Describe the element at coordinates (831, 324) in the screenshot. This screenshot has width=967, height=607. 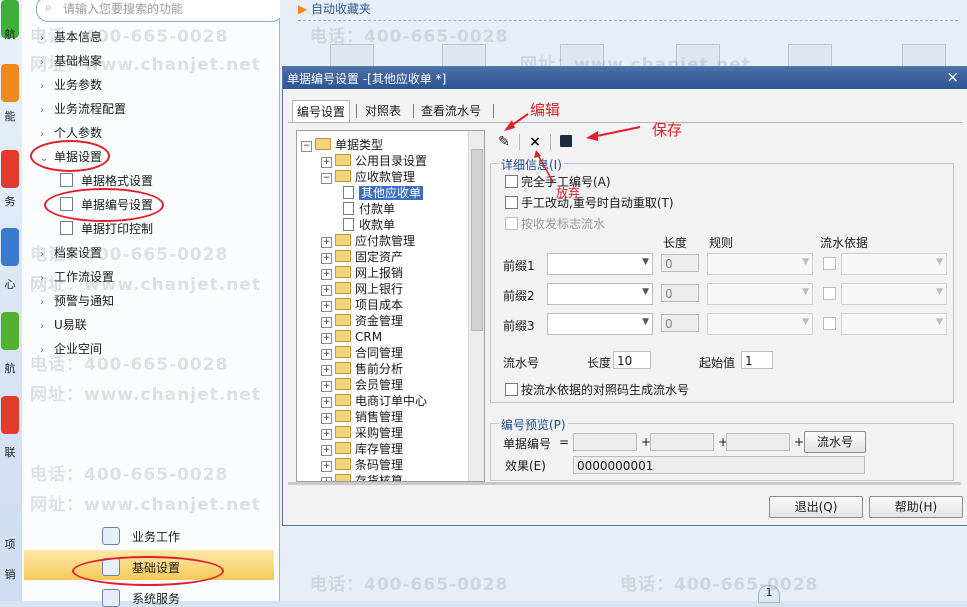
I see `prefix-3-flow-checkbox` at that location.